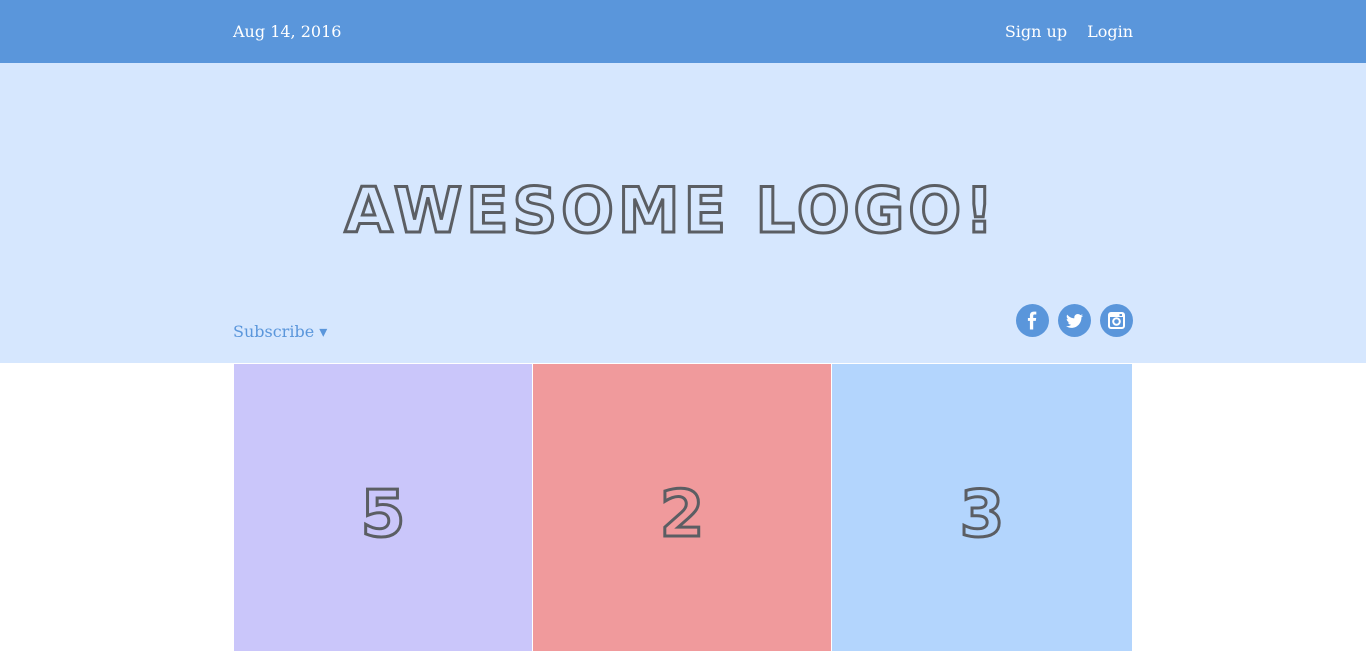  I want to click on top-bar: Aug 14, 2016 Sign up Login, so click(683, 31).